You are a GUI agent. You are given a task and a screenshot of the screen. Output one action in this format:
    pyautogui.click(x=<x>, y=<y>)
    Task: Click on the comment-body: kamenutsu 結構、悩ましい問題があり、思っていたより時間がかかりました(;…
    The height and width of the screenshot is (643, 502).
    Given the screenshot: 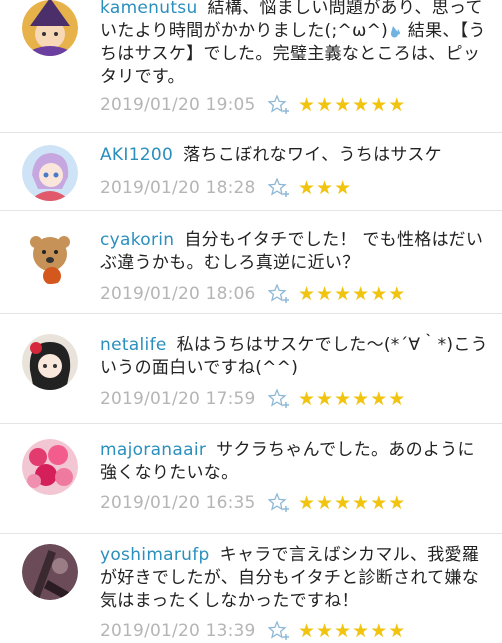 What is the action you would take?
    pyautogui.click(x=294, y=44)
    